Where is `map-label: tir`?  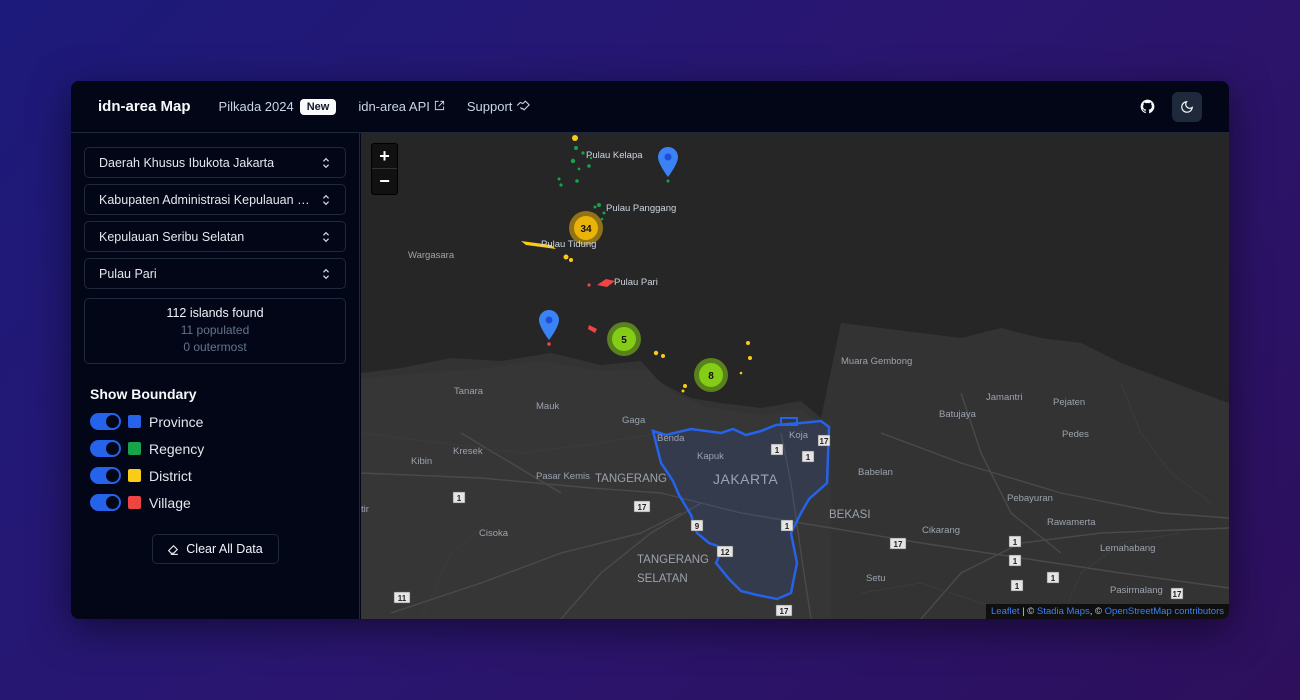 map-label: tir is located at coordinates (365, 509).